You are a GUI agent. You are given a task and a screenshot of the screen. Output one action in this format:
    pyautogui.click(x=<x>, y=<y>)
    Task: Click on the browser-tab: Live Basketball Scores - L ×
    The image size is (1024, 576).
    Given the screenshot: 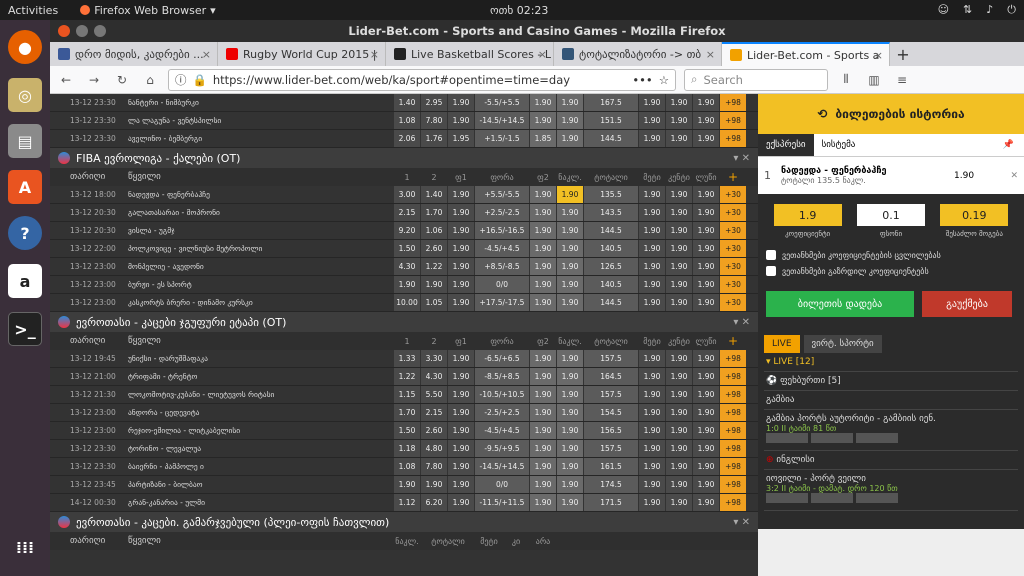 What is the action you would take?
    pyautogui.click(x=470, y=54)
    